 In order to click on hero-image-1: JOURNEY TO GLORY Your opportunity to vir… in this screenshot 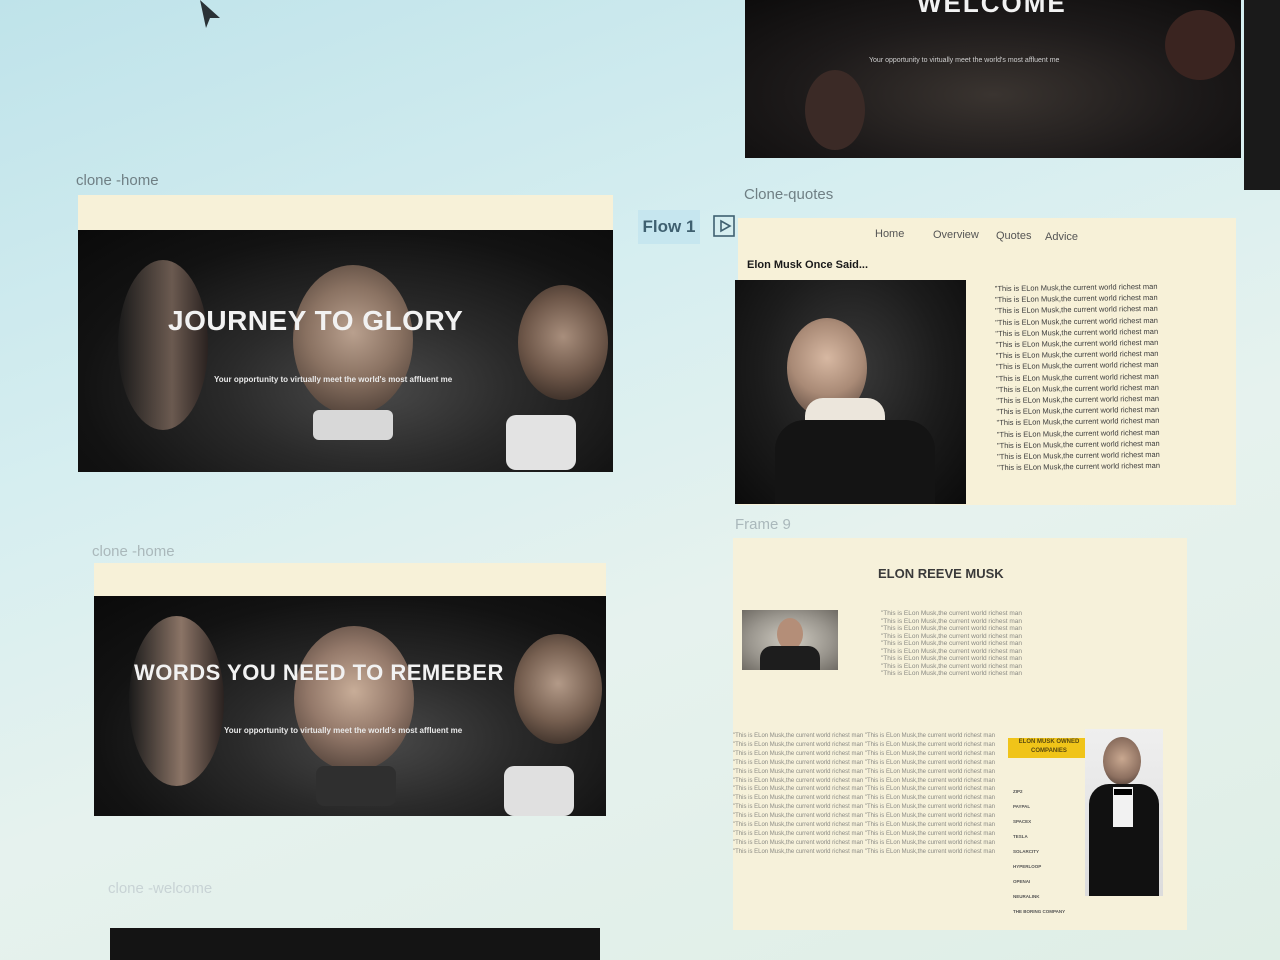, I will do `click(345, 351)`.